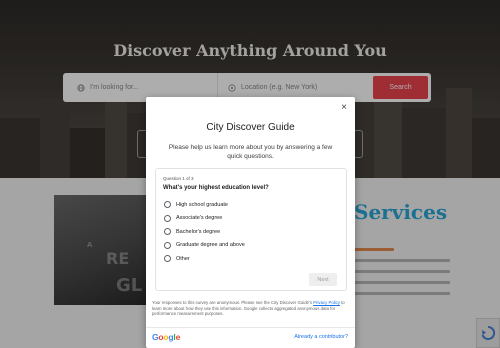 The height and width of the screenshot is (348, 500). I want to click on answer-option-label: Bachelor's degree, so click(198, 231).